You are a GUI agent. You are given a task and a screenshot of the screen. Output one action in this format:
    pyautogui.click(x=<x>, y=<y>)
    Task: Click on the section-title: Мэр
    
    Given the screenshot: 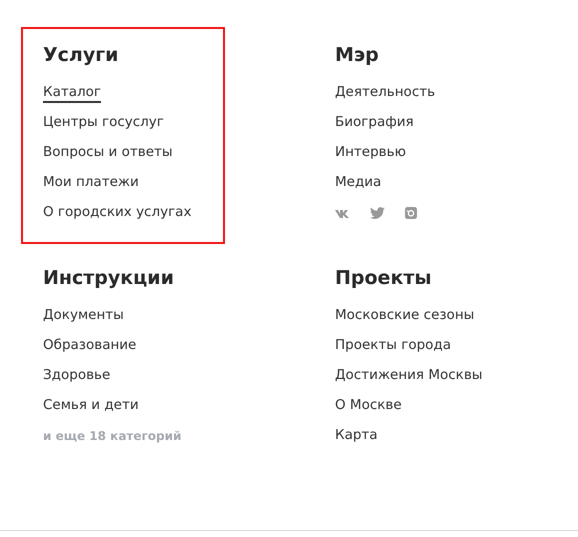 What is the action you would take?
    pyautogui.click(x=357, y=55)
    